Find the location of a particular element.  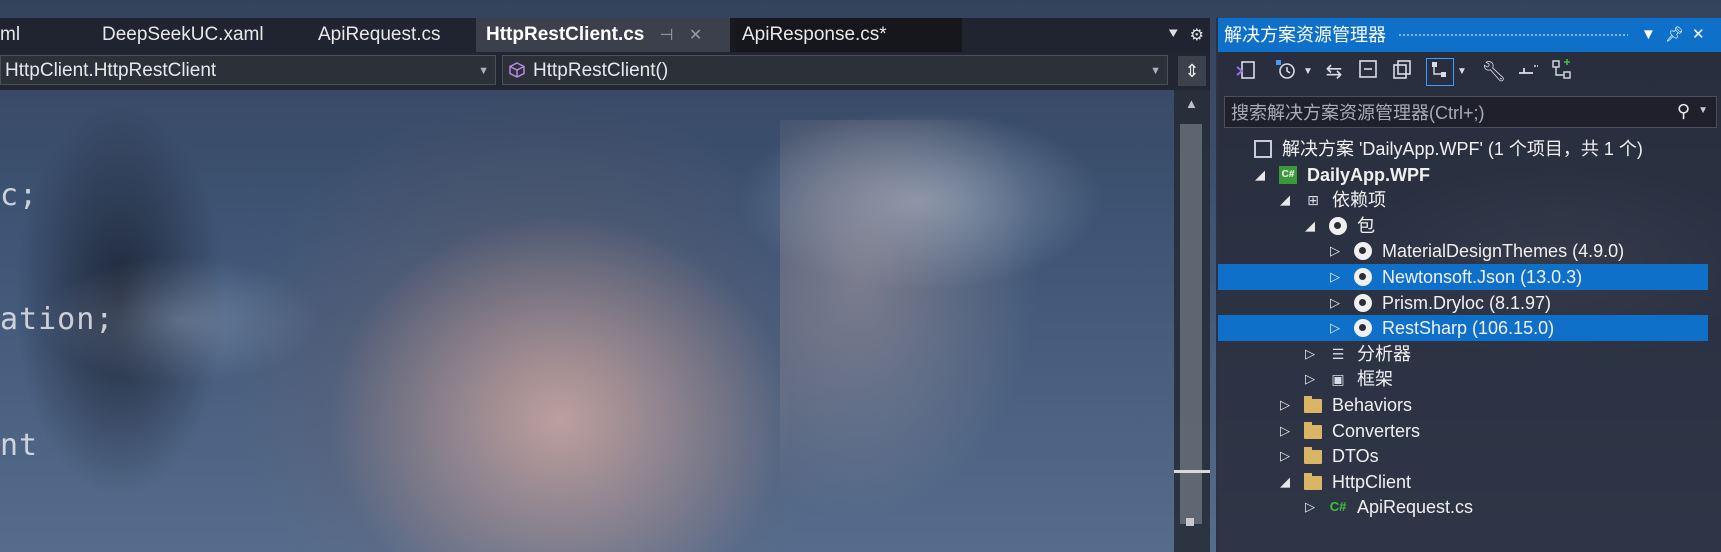

tree-item: ▷ Newtonsoft.Json (13.0.3) is located at coordinates (1463, 277).